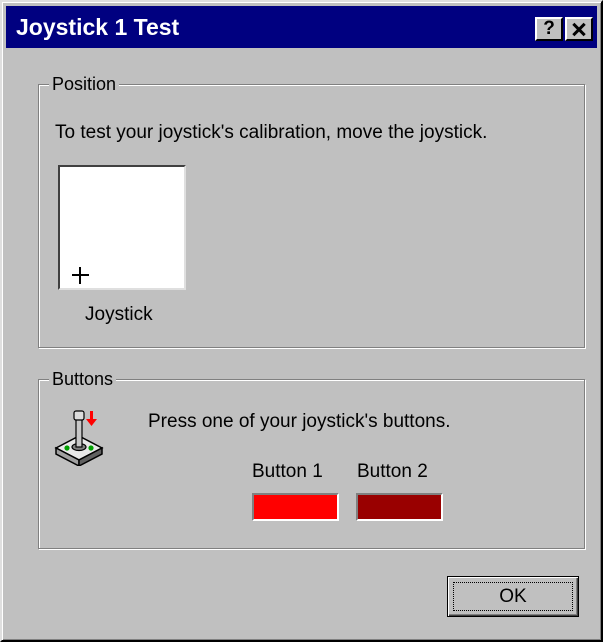 This screenshot has height=642, width=603. Describe the element at coordinates (287, 471) in the screenshot. I see `button-1-label: Button 1` at that location.